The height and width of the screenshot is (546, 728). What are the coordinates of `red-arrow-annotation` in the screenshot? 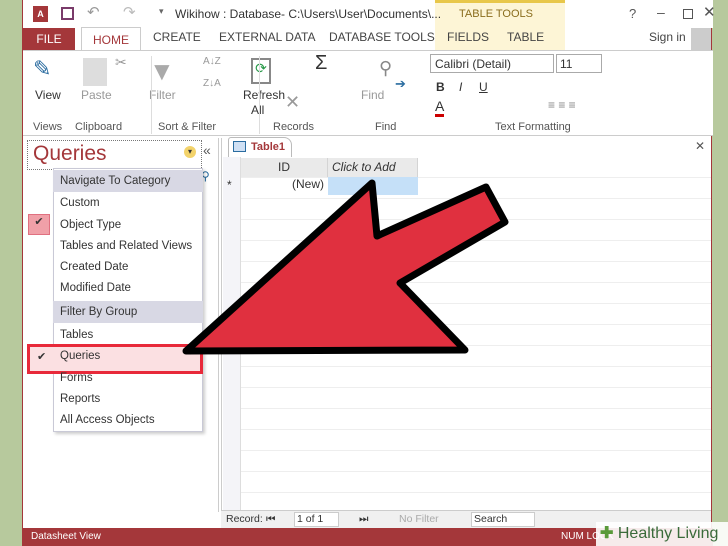 It's located at (345, 267).